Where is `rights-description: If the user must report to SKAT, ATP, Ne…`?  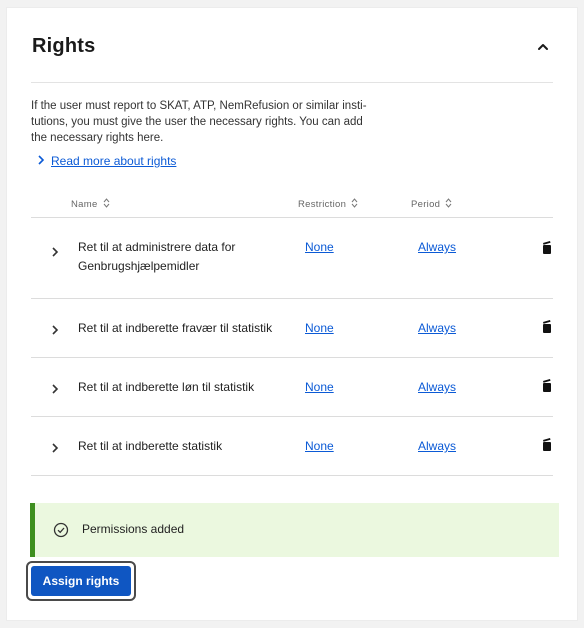 rights-description: If the user must report to SKAT, ATP, Ne… is located at coordinates (221, 122).